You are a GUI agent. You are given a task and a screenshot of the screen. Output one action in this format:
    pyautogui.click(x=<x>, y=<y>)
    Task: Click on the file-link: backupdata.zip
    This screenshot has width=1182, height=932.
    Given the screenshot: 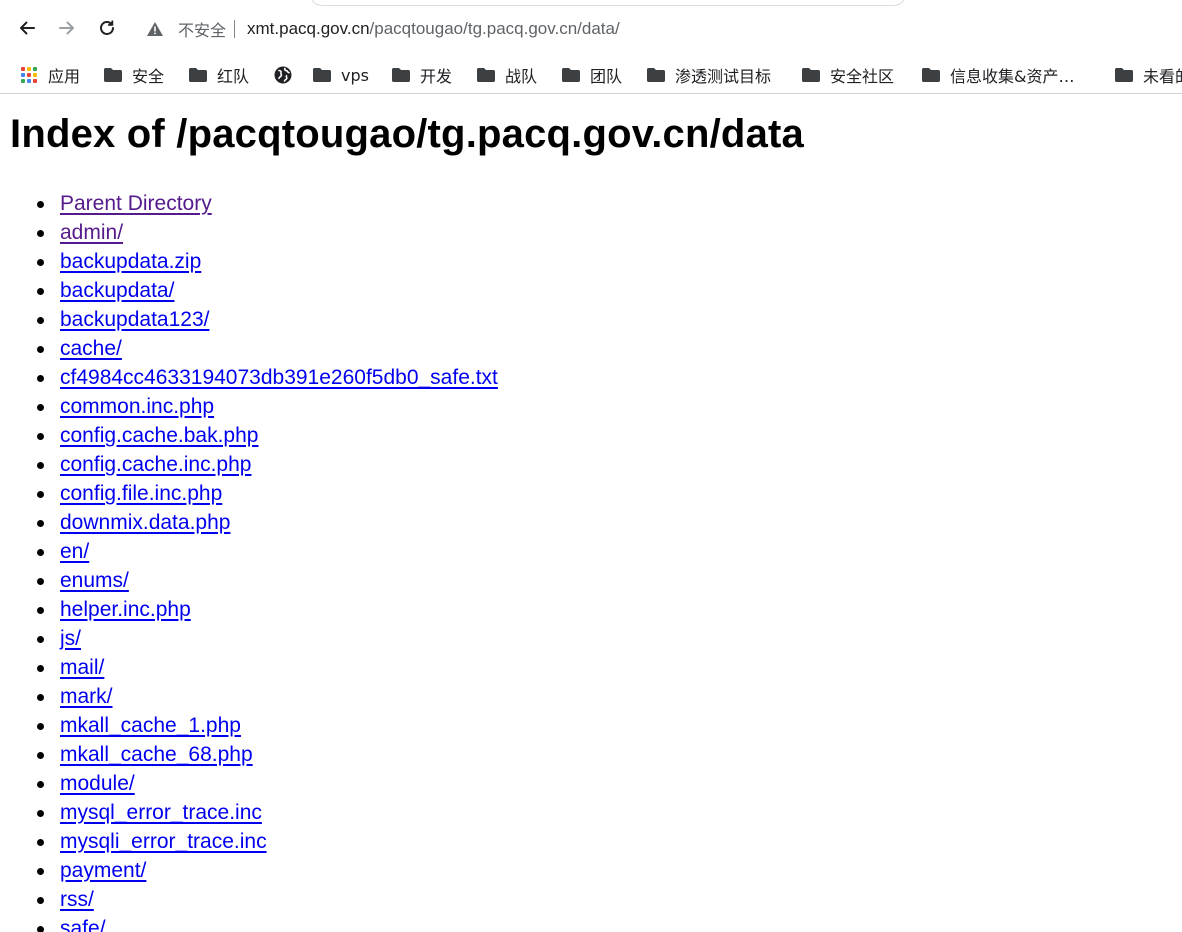 What is the action you would take?
    pyautogui.click(x=130, y=261)
    